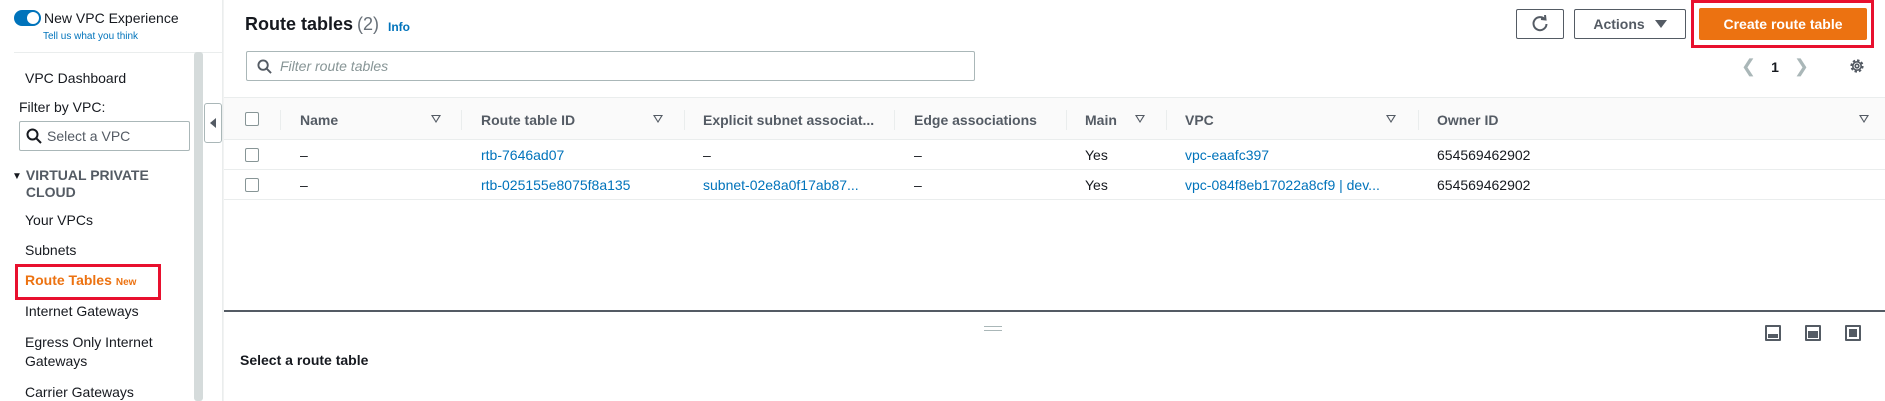  What do you see at coordinates (610, 66) in the screenshot?
I see `filter-route-tables-input: Filter route tables` at bounding box center [610, 66].